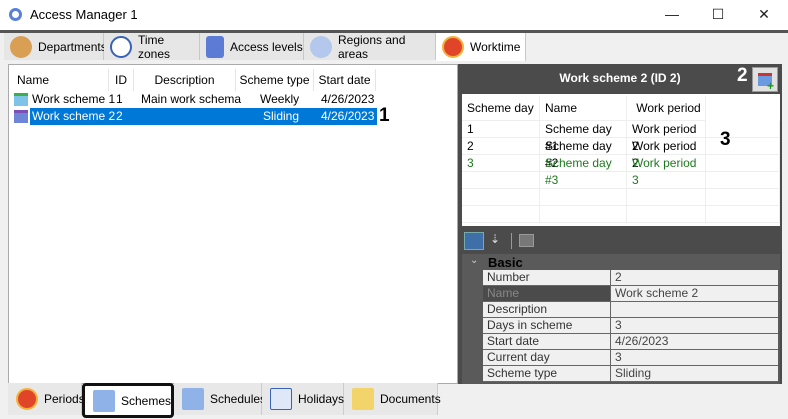 The image size is (788, 419). What do you see at coordinates (281, 399) in the screenshot?
I see `calendar-14-icon` at bounding box center [281, 399].